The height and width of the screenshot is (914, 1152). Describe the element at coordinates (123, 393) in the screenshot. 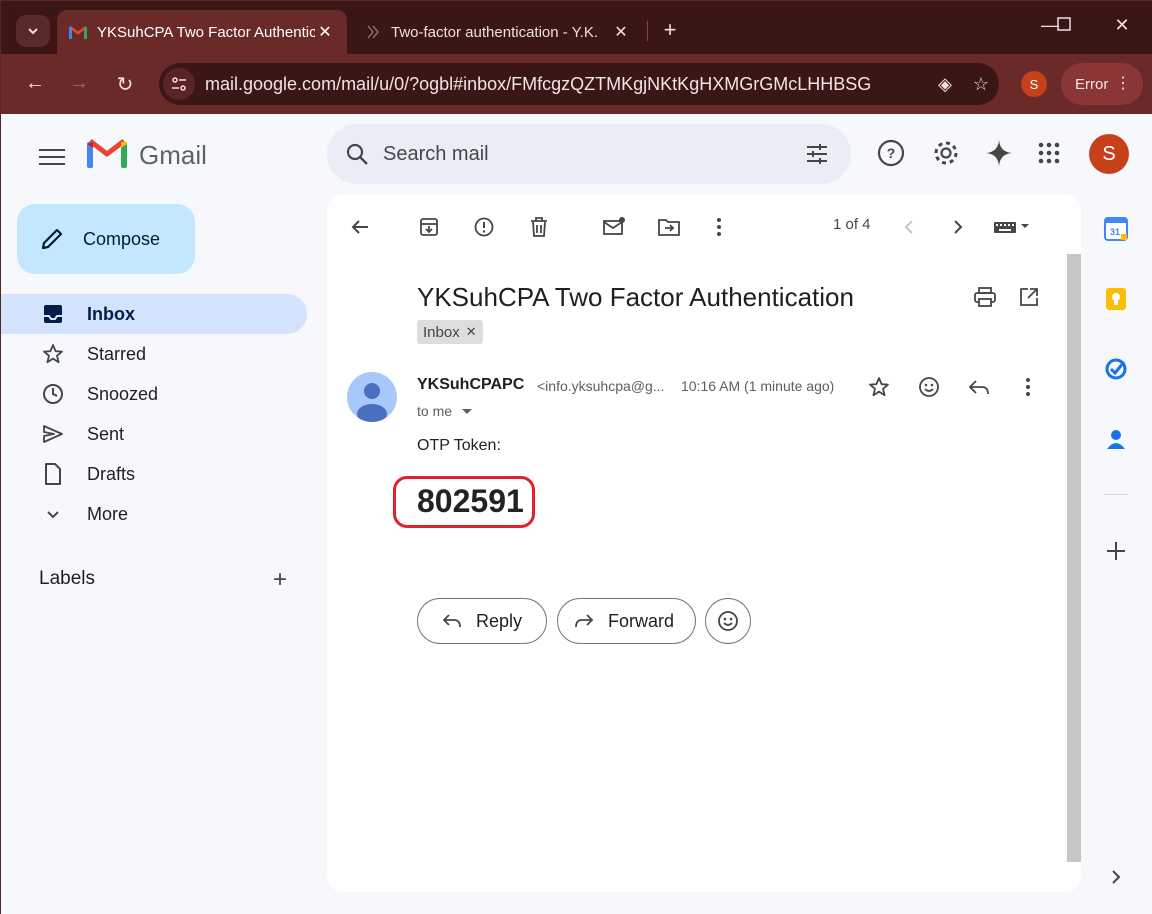

I see `sidebar-item-label: Snoozed` at that location.